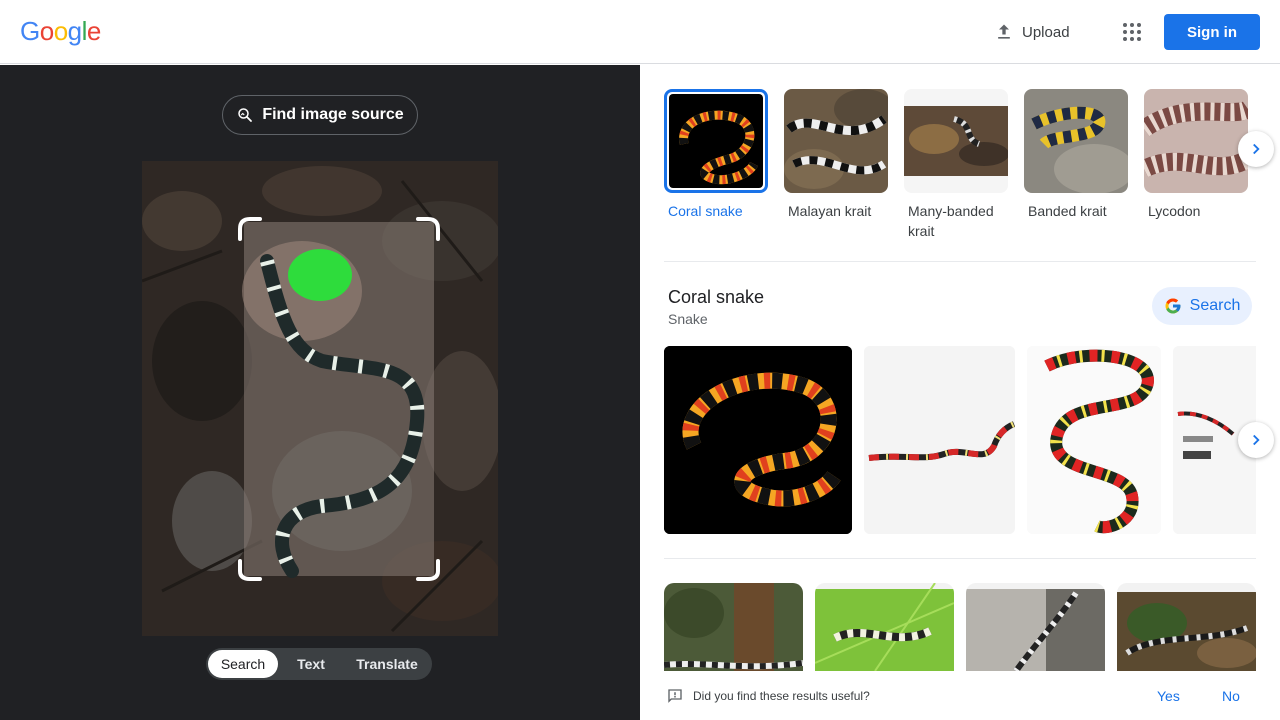 The width and height of the screenshot is (1280, 720). Describe the element at coordinates (1132, 32) in the screenshot. I see `apps-grid-icon` at that location.